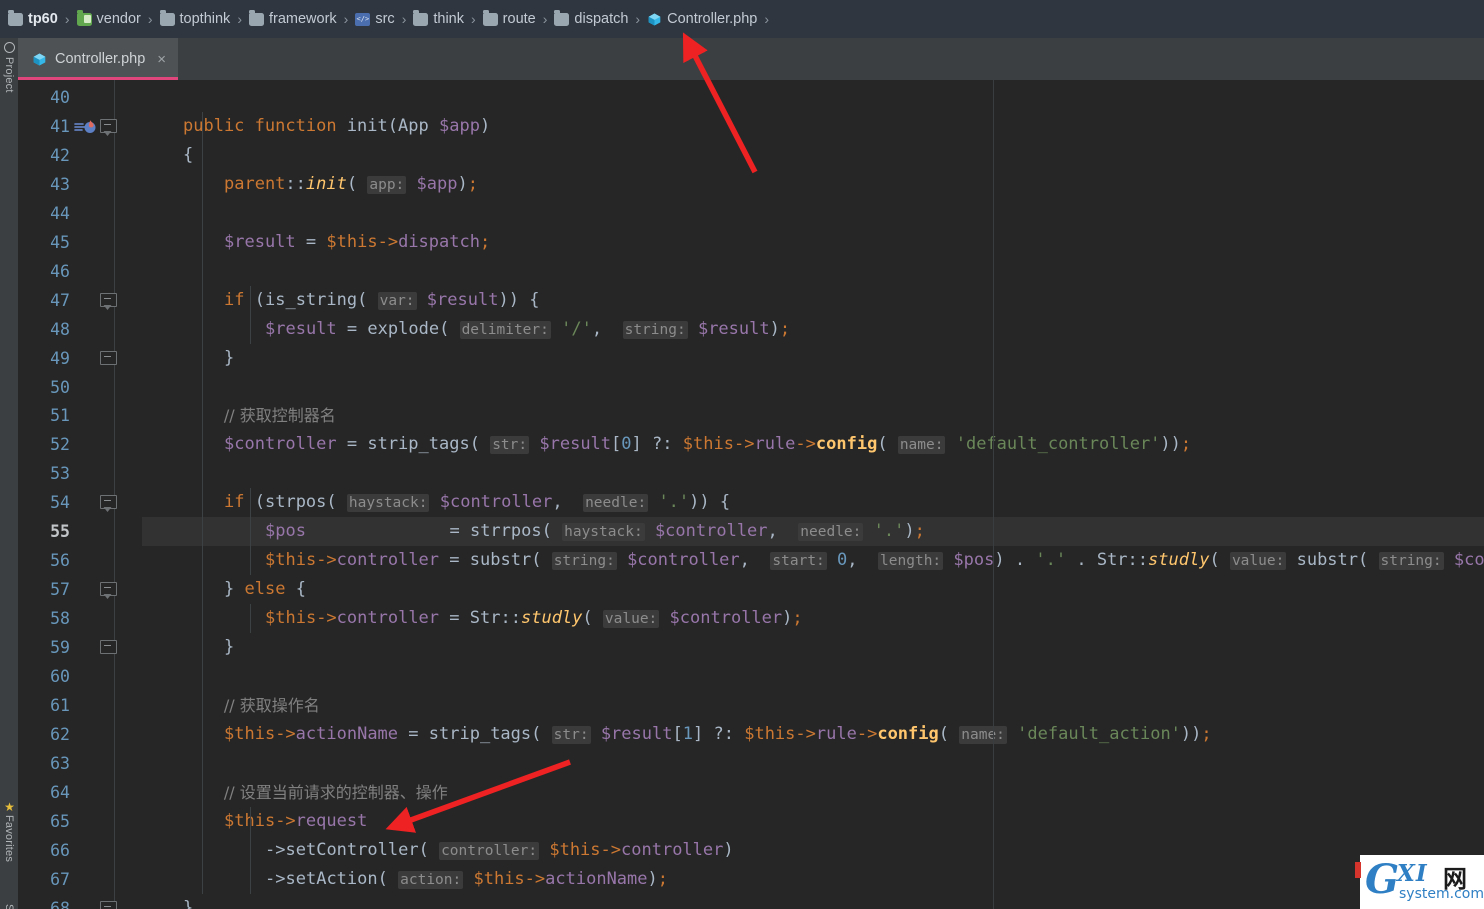 This screenshot has width=1484, height=909. I want to click on gutter-line-41: 41, so click(80, 126).